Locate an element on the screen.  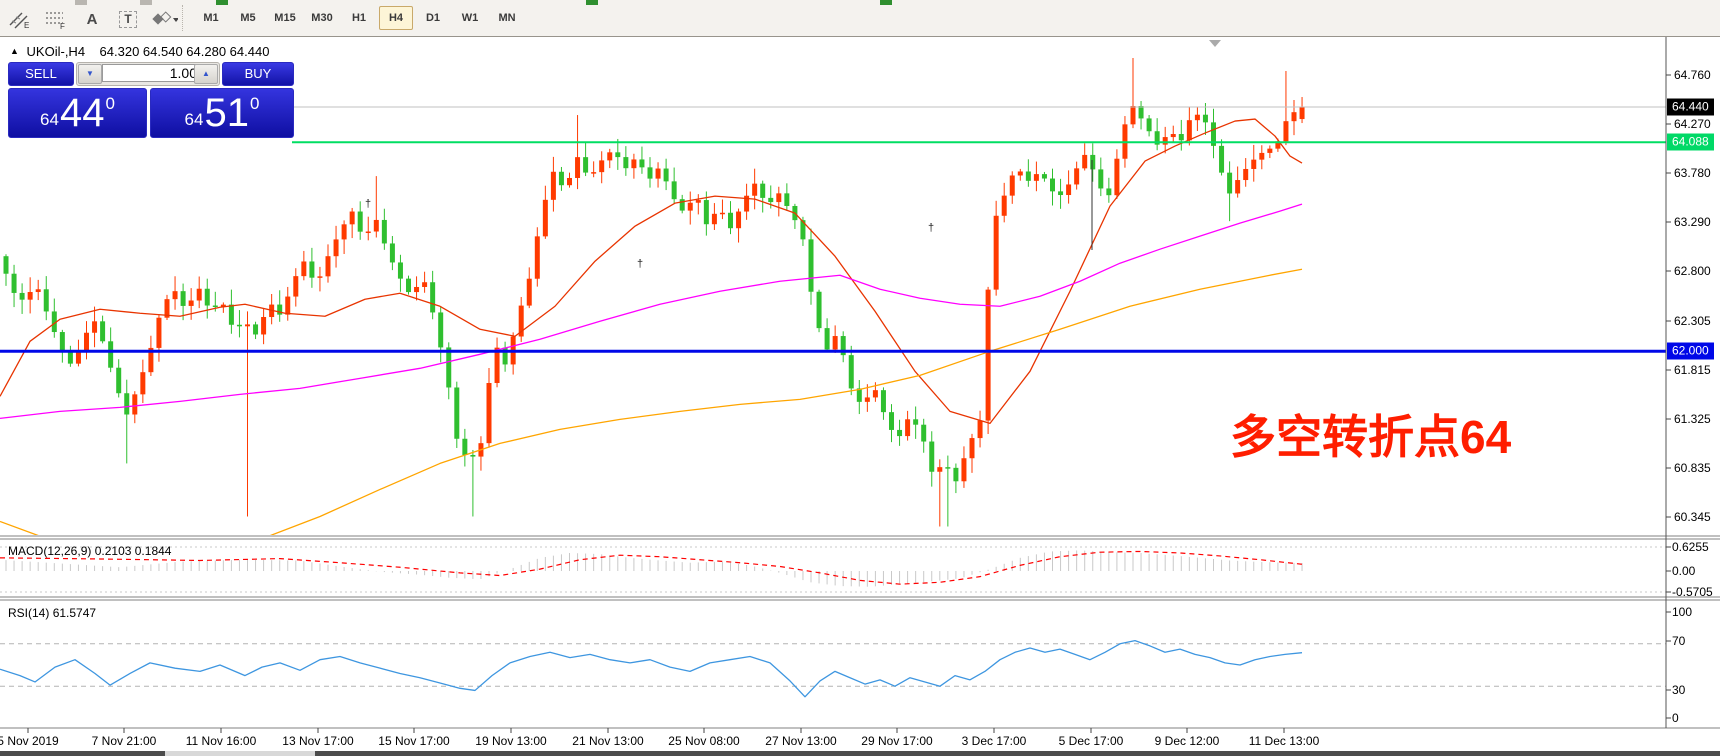
collapse-trade-panel-icon: ▲ is located at coordinates (14, 51).